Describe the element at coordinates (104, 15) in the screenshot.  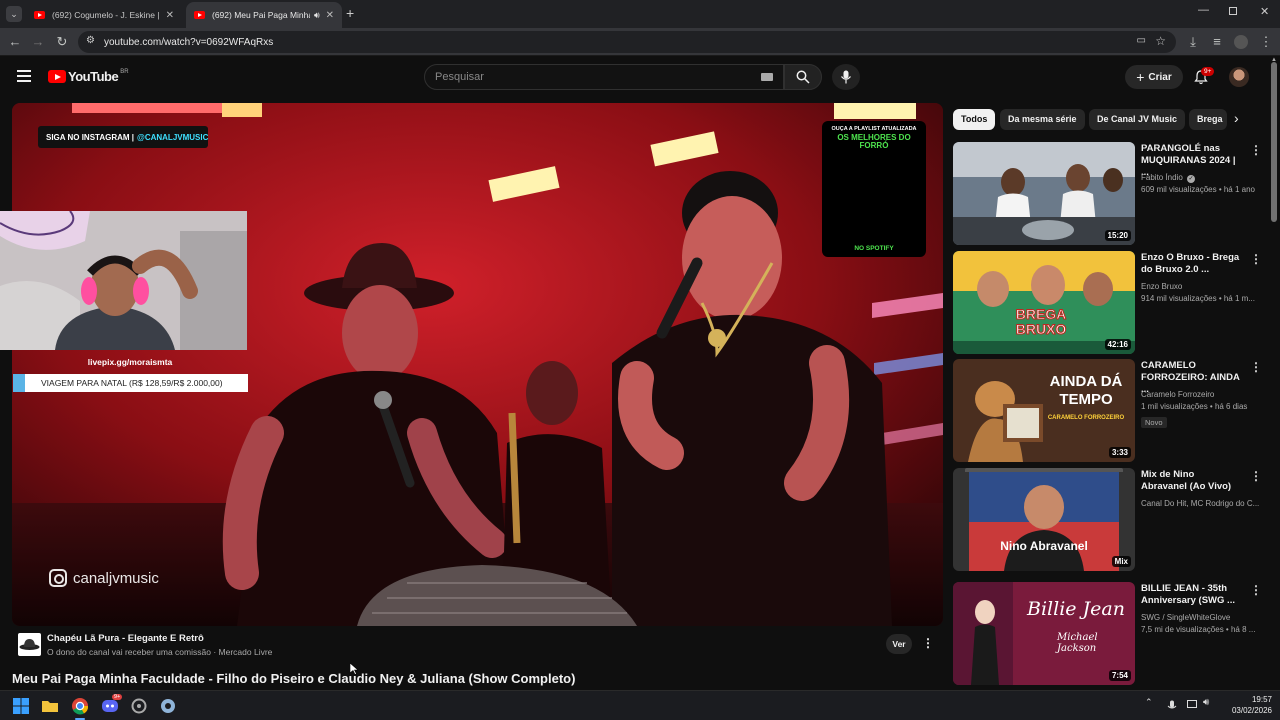
I see `browser-tab: (692) Cogumelo - J. Eskine | QC ✕` at that location.